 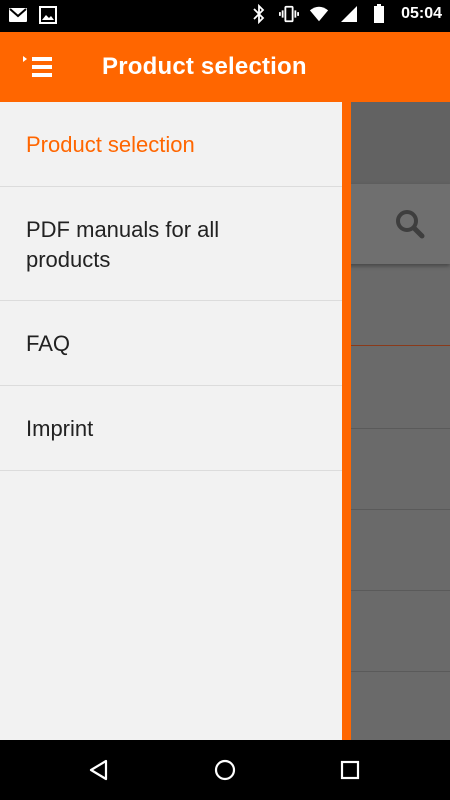 I want to click on system-nav-bar, so click(x=225, y=770).